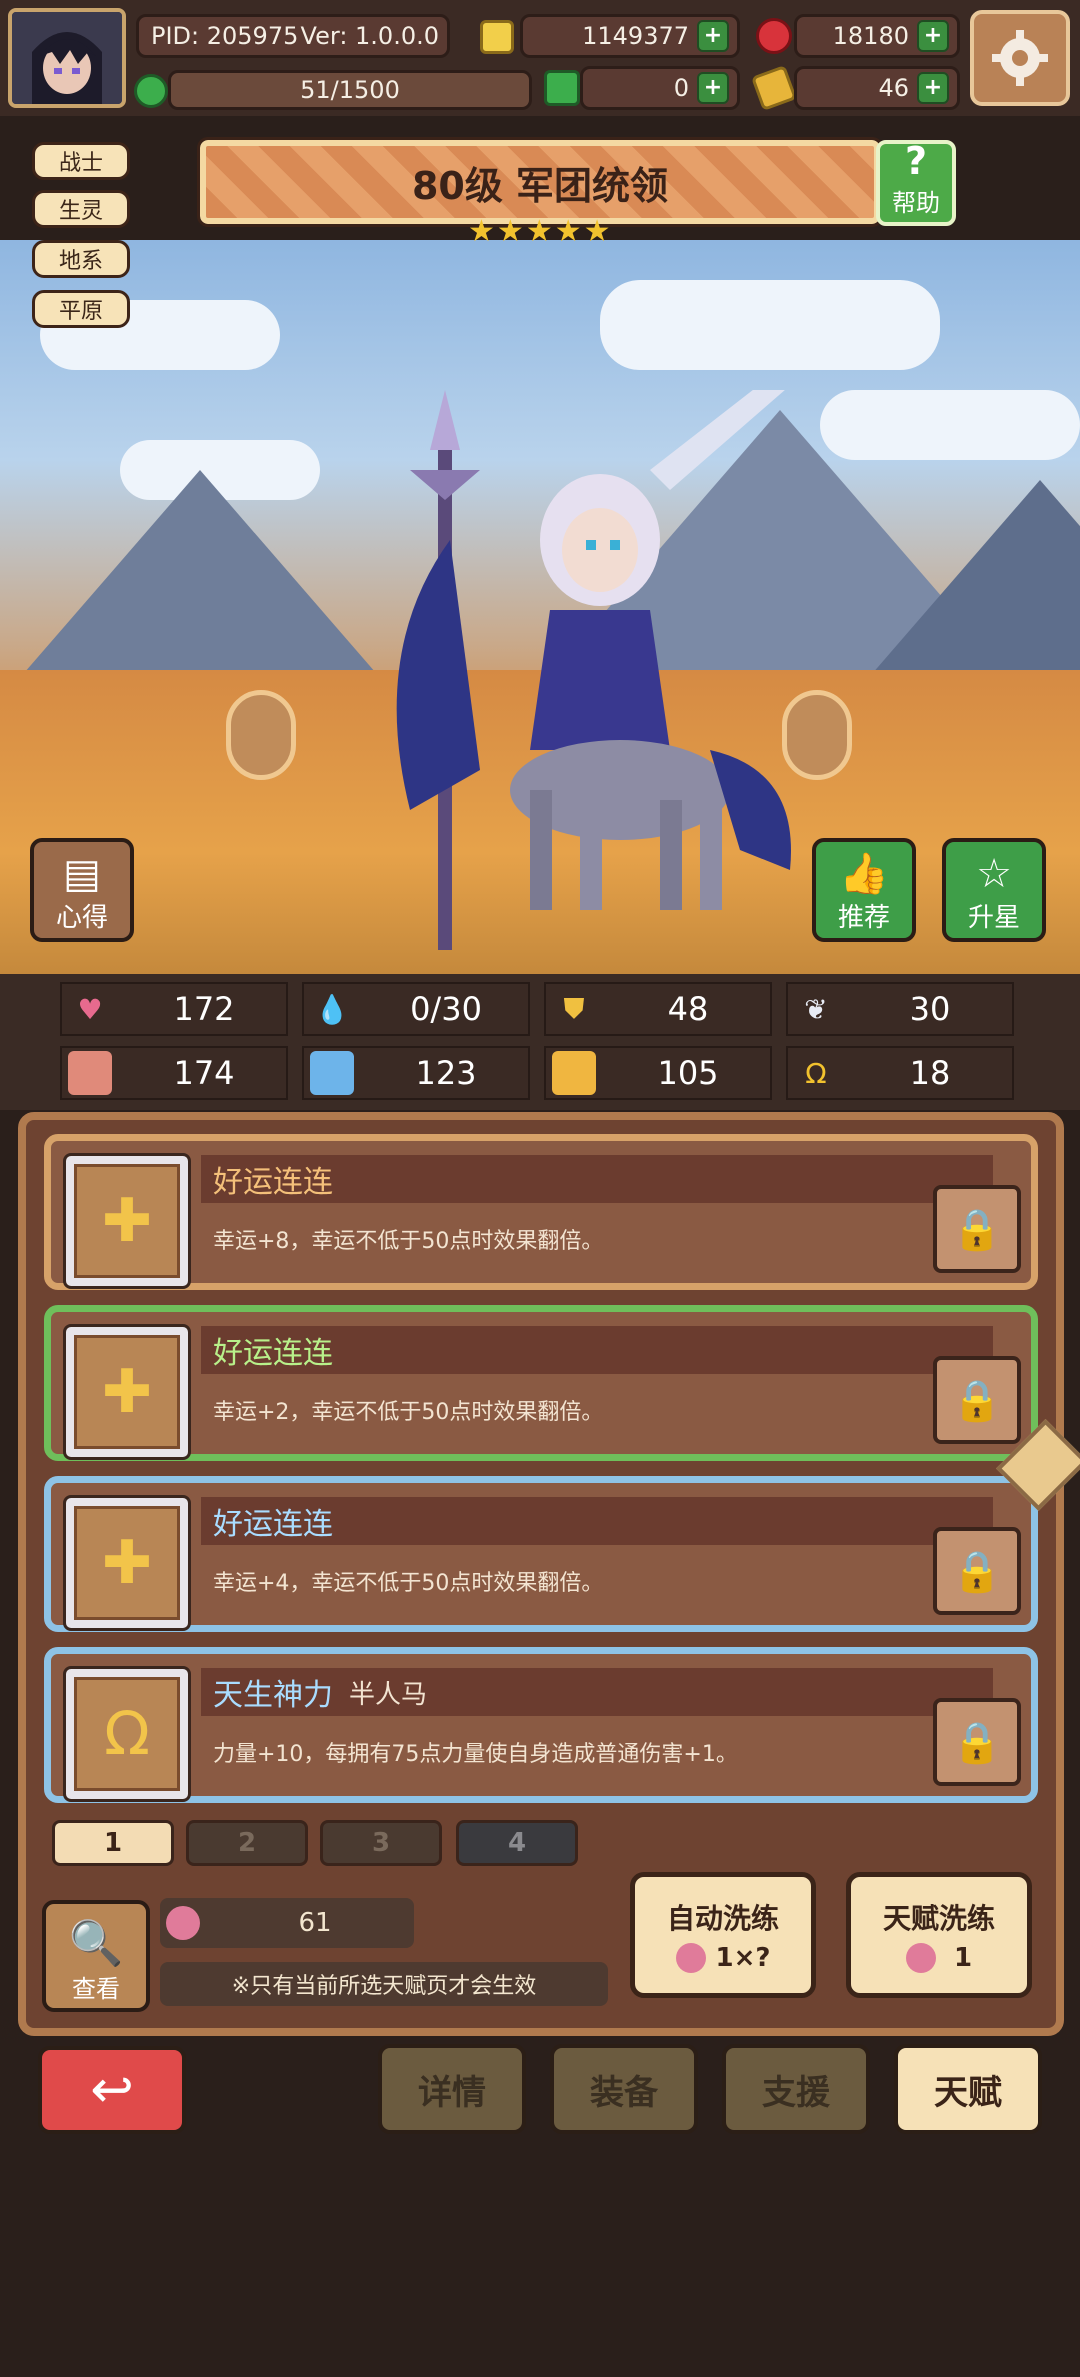 This screenshot has width=1080, height=2377. Describe the element at coordinates (96, 1943) in the screenshot. I see `magnifier-icon: 🔍` at that location.